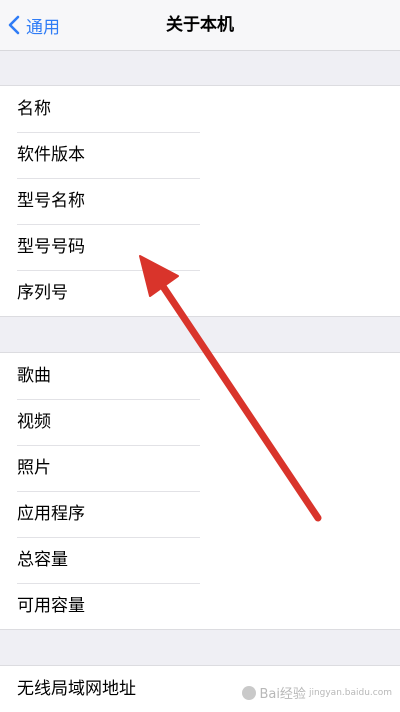 Image resolution: width=400 pixels, height=712 pixels. I want to click on page-title: 关于本机, so click(200, 25).